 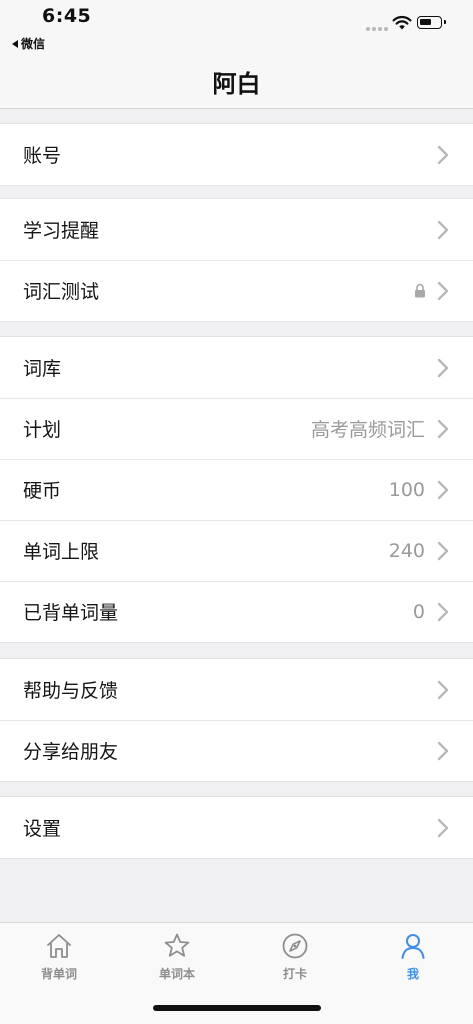 What do you see at coordinates (71, 691) in the screenshot?
I see `menu-item-label: 帮助与反馈` at bounding box center [71, 691].